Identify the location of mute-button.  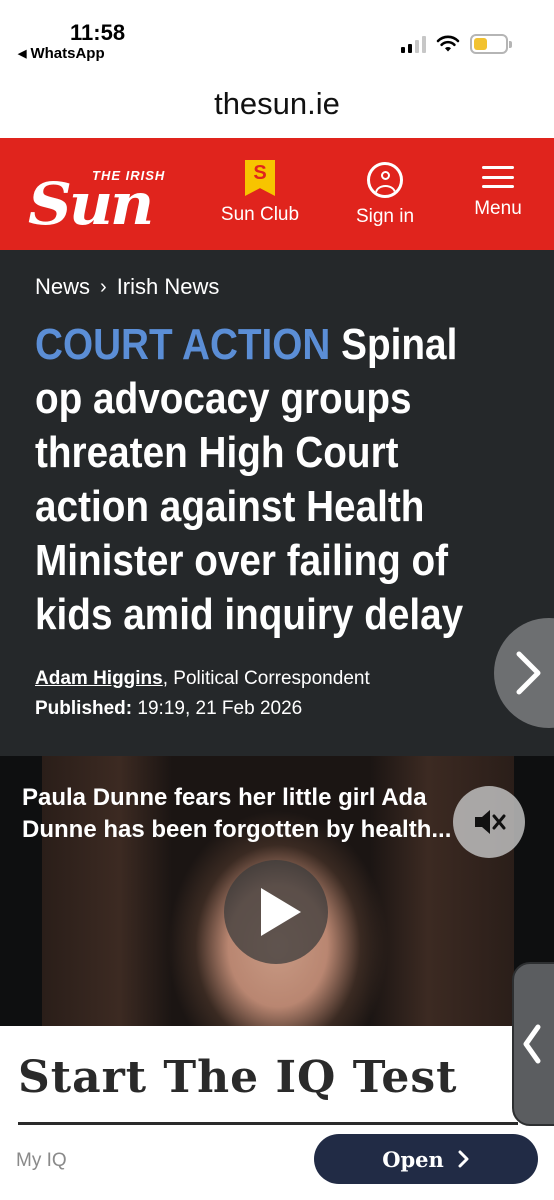
(489, 822).